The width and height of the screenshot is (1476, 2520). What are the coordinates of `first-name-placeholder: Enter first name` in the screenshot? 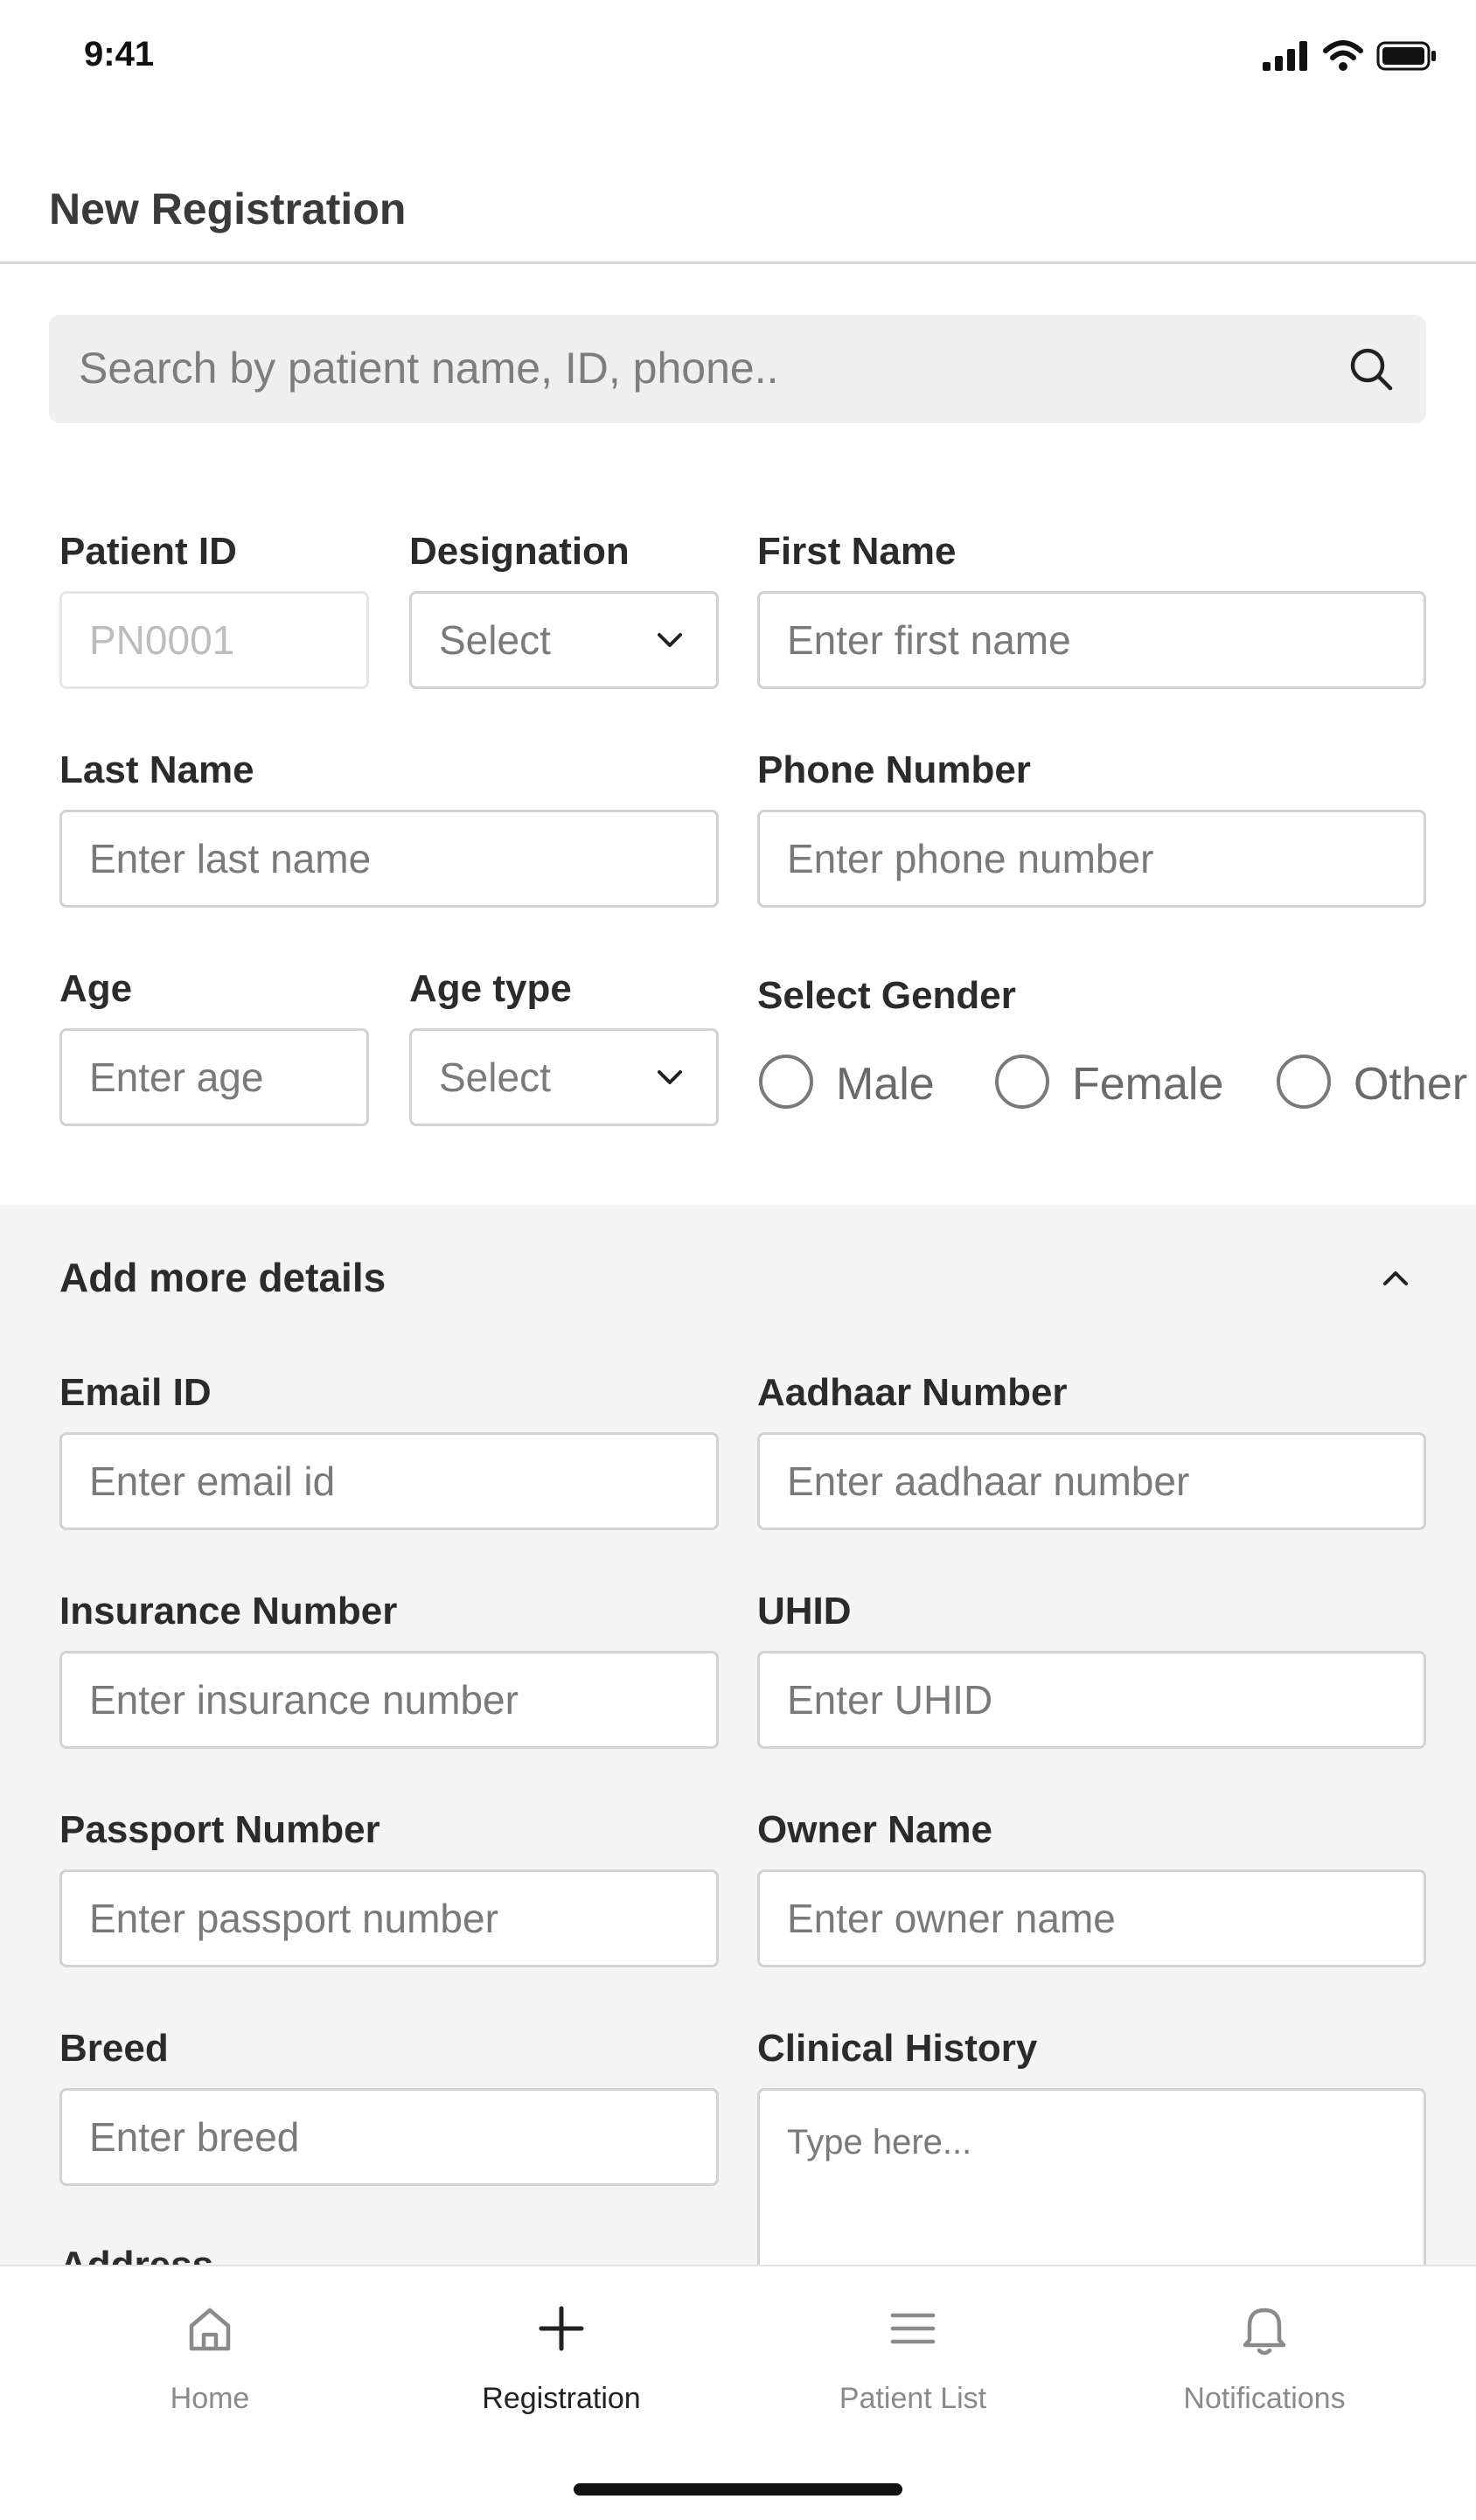 It's located at (929, 640).